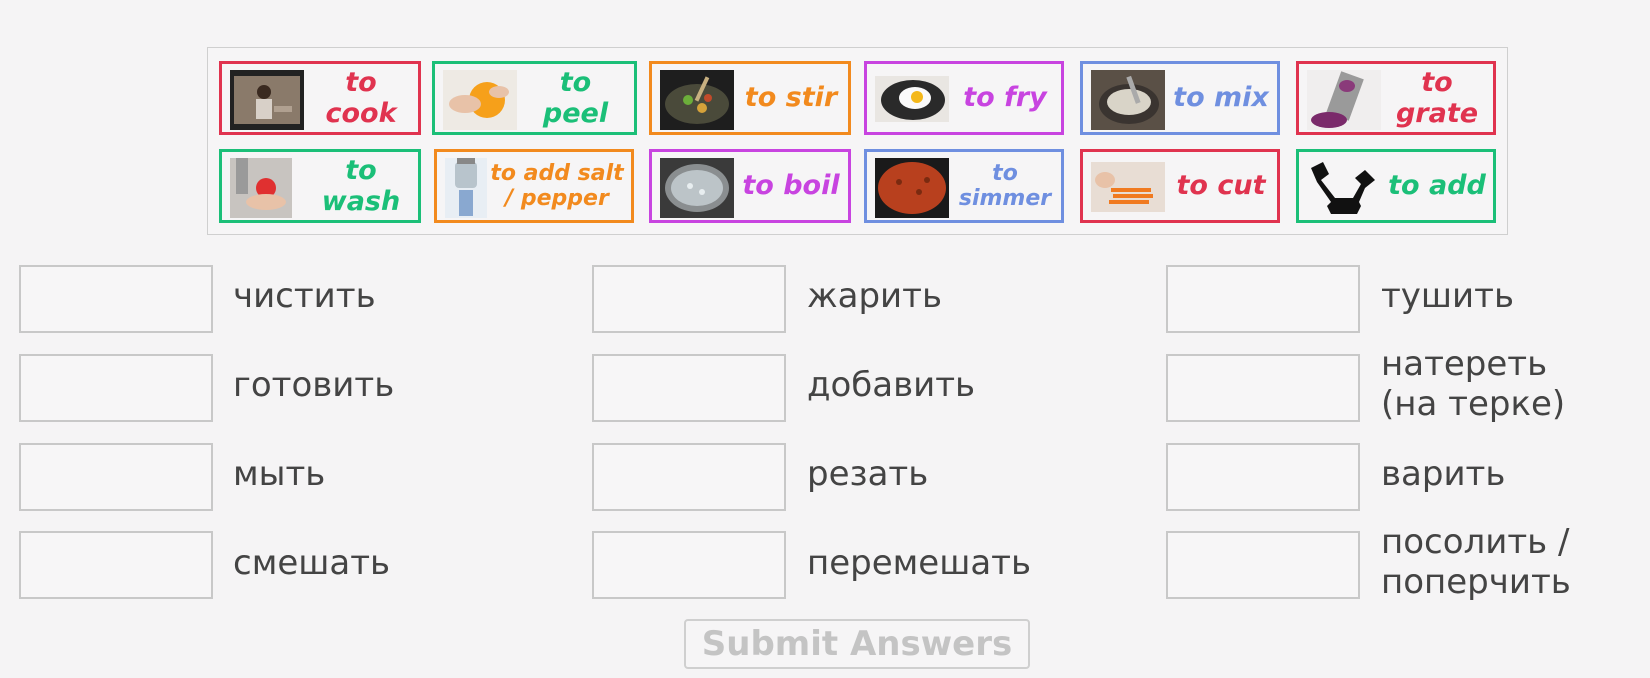 The image size is (1650, 678). Describe the element at coordinates (1128, 100) in the screenshot. I see `mixing-bowl-photo` at that location.